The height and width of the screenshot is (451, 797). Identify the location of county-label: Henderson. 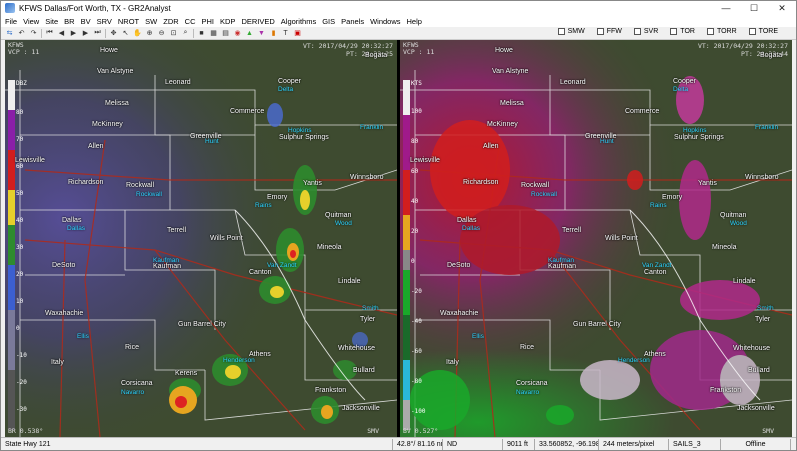
(239, 360).